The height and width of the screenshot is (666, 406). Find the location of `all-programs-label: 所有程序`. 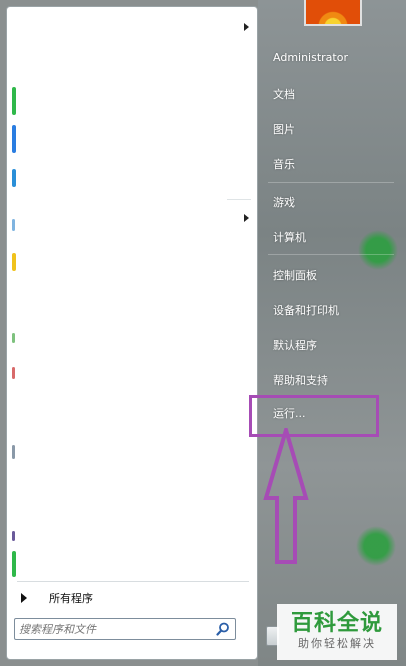

all-programs-label: 所有程序 is located at coordinates (71, 598).